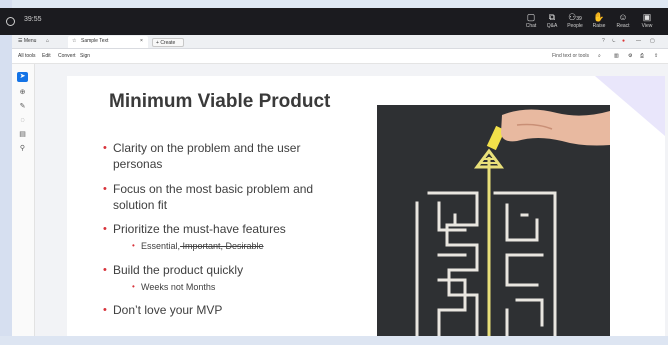 The image size is (668, 345). I want to click on bullet-text: Focus on the most basic problem and, so click(213, 189).